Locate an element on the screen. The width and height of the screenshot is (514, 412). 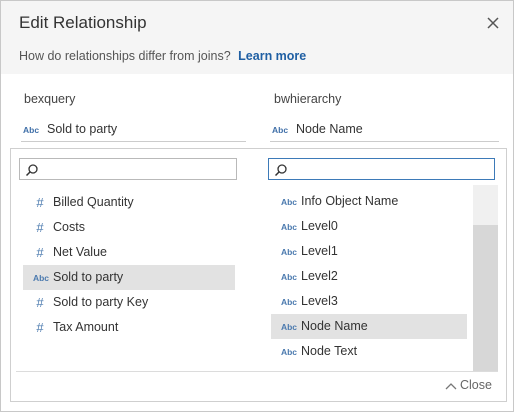
dialog-title: Edit Relationship is located at coordinates (83, 22).